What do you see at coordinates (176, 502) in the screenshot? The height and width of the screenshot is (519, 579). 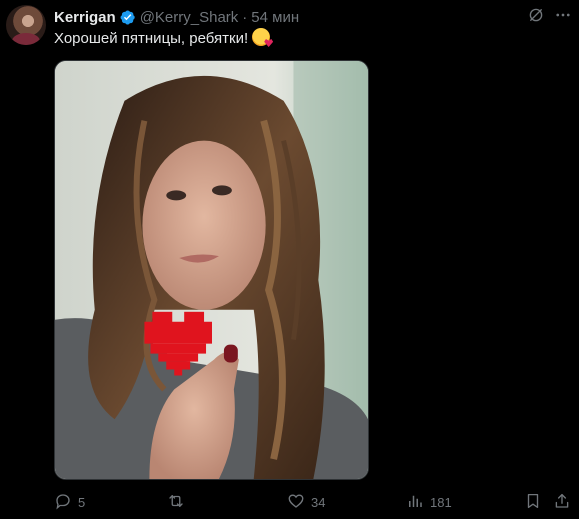 I see `retweet-icon` at bounding box center [176, 502].